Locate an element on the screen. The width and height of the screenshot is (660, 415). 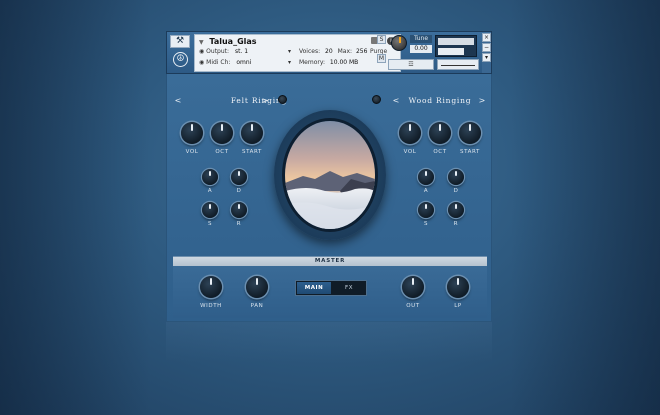
window-controls: × − ▾ is located at coordinates (486, 53).